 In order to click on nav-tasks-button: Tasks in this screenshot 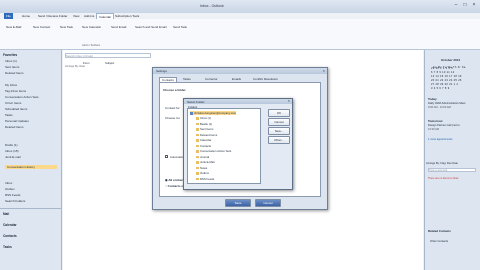, I will do `click(7, 247)`.